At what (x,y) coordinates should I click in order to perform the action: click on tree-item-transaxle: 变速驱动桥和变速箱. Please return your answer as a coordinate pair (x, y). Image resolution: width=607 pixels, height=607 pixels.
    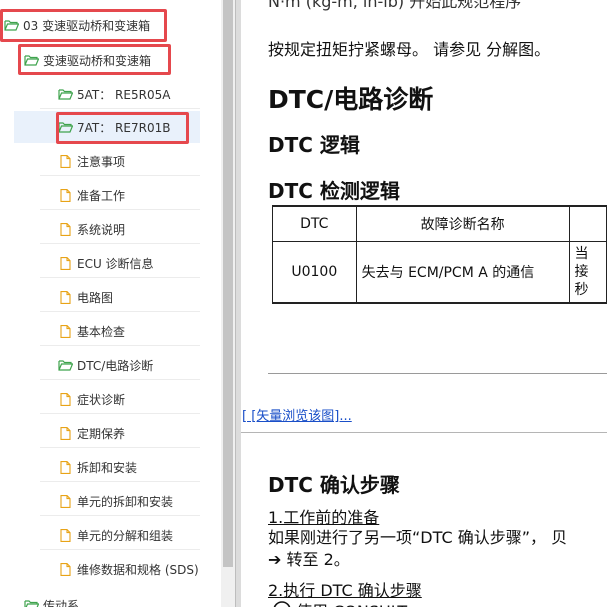
    Looking at the image, I should click on (122, 60).